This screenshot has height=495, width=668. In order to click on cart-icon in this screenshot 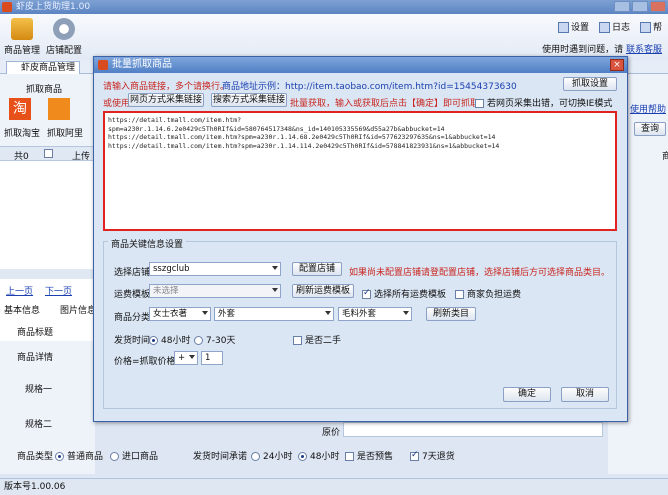, I will do `click(22, 29)`.